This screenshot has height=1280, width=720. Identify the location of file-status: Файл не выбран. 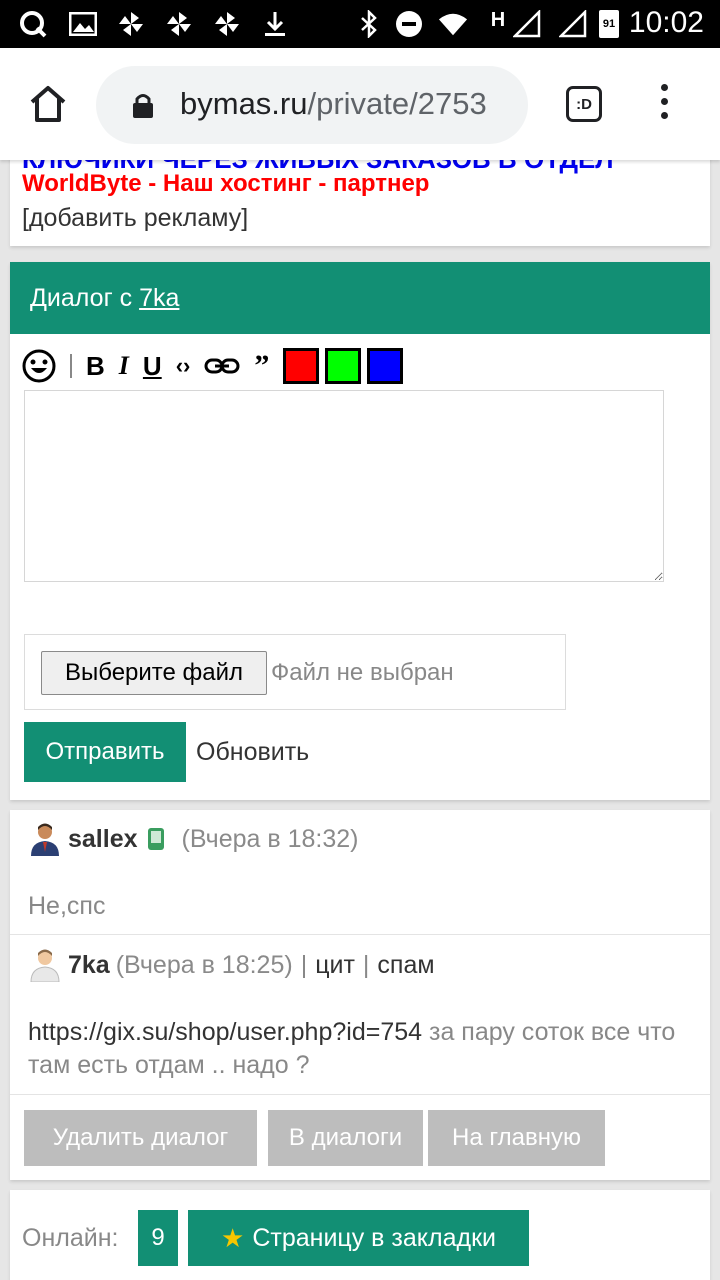
(362, 672).